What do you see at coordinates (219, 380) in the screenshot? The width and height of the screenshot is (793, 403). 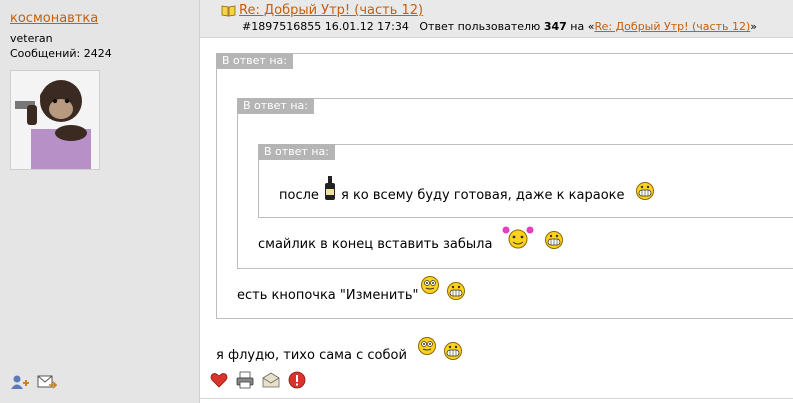 I see `heart-icon` at bounding box center [219, 380].